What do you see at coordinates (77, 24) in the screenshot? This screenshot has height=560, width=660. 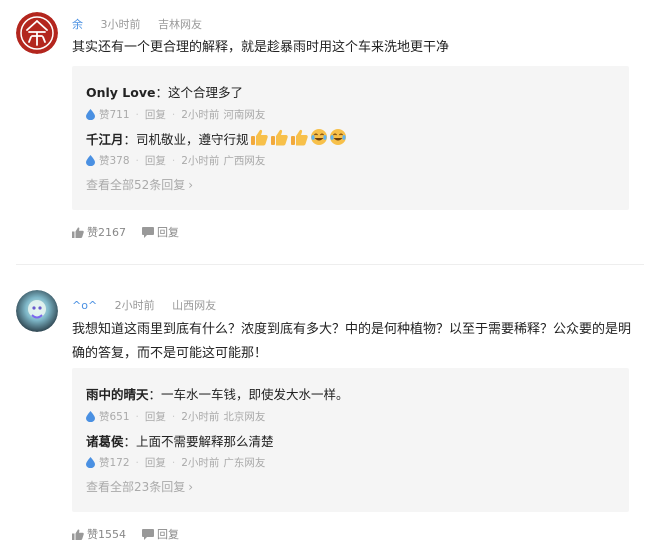 I see `username: 余` at bounding box center [77, 24].